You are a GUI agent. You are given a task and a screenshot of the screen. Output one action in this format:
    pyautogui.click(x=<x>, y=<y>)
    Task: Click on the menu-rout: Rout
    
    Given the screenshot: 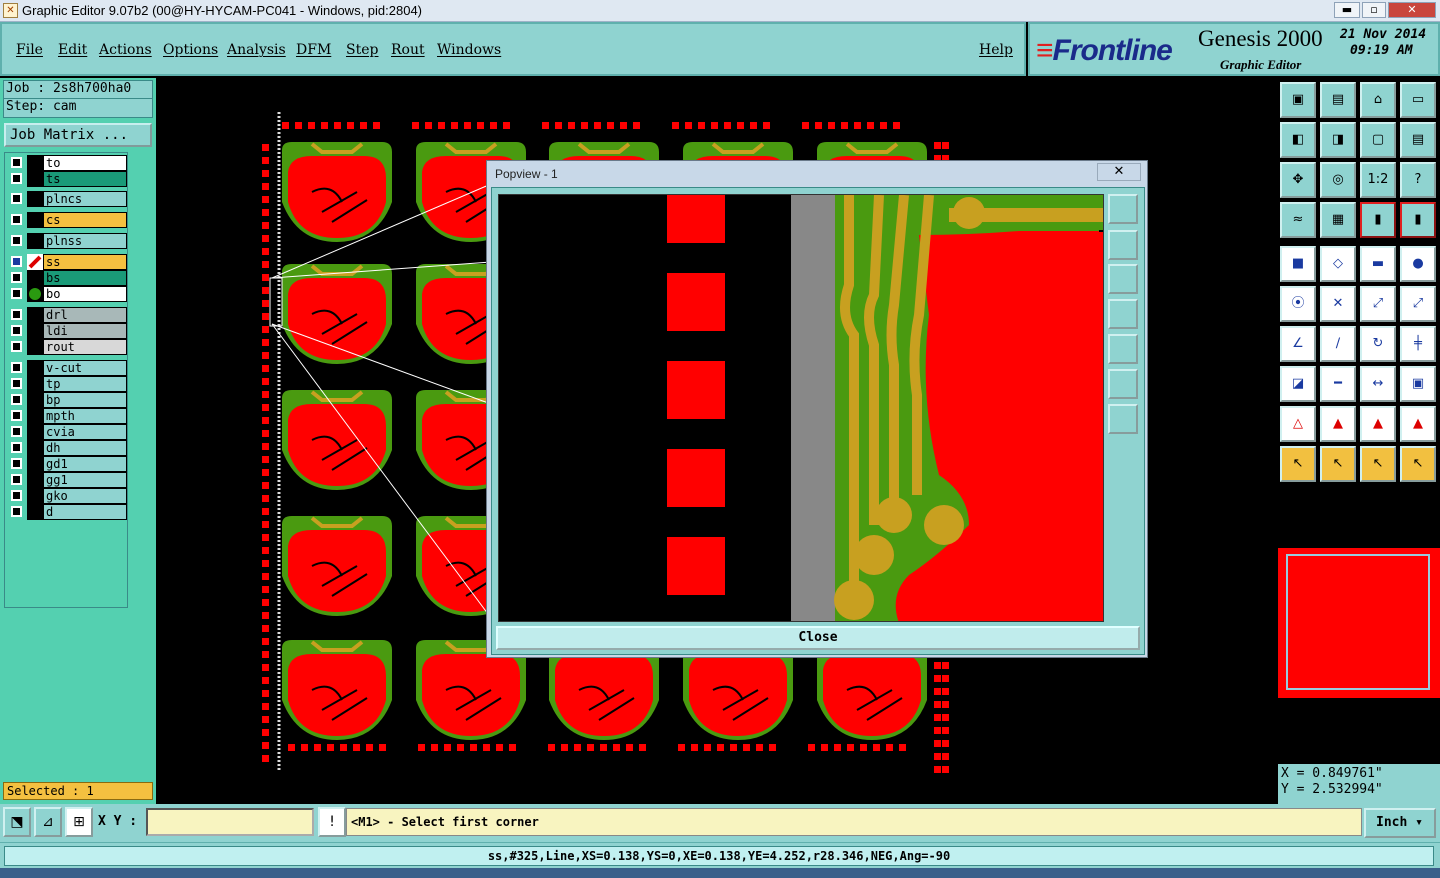 What is the action you would take?
    pyautogui.click(x=408, y=50)
    